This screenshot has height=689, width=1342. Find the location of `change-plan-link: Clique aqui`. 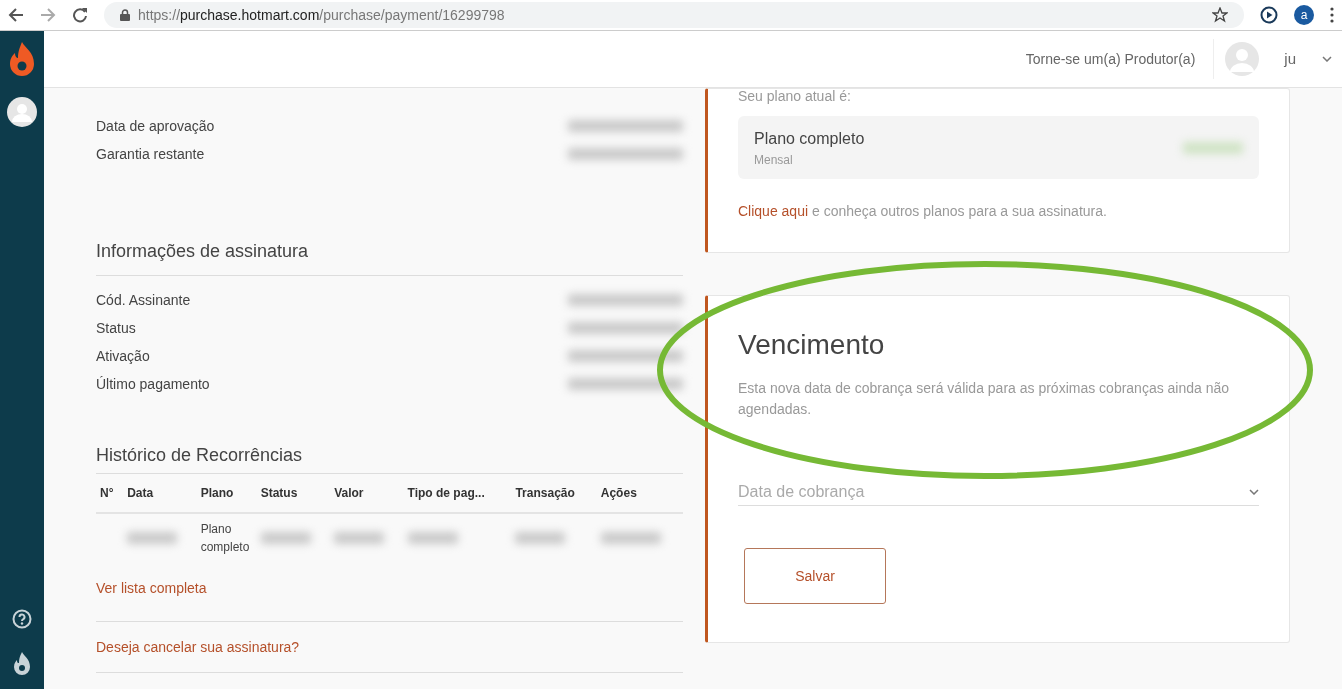

change-plan-link: Clique aqui is located at coordinates (773, 211).